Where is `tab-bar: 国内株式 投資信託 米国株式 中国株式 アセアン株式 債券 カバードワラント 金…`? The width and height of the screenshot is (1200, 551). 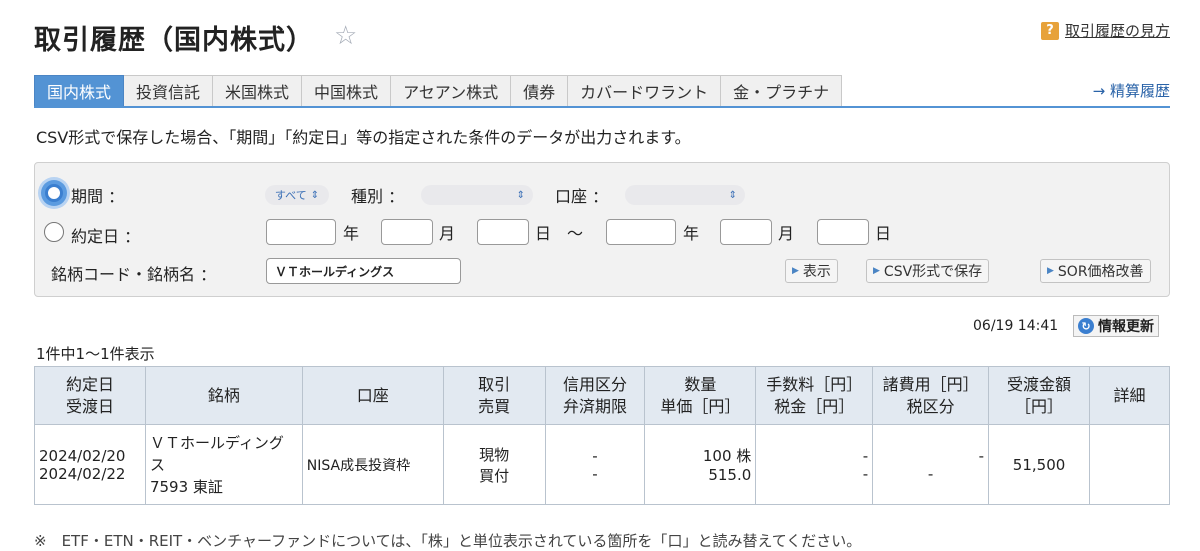
tab-bar: 国内株式 投資信託 米国株式 中国株式 アセアン株式 債券 カバードワラント 金… is located at coordinates (438, 91).